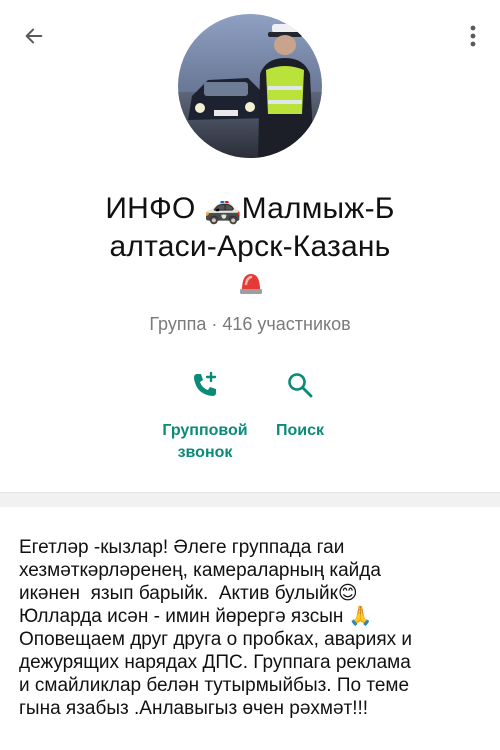  I want to click on arrow-left-icon, so click(34, 36).